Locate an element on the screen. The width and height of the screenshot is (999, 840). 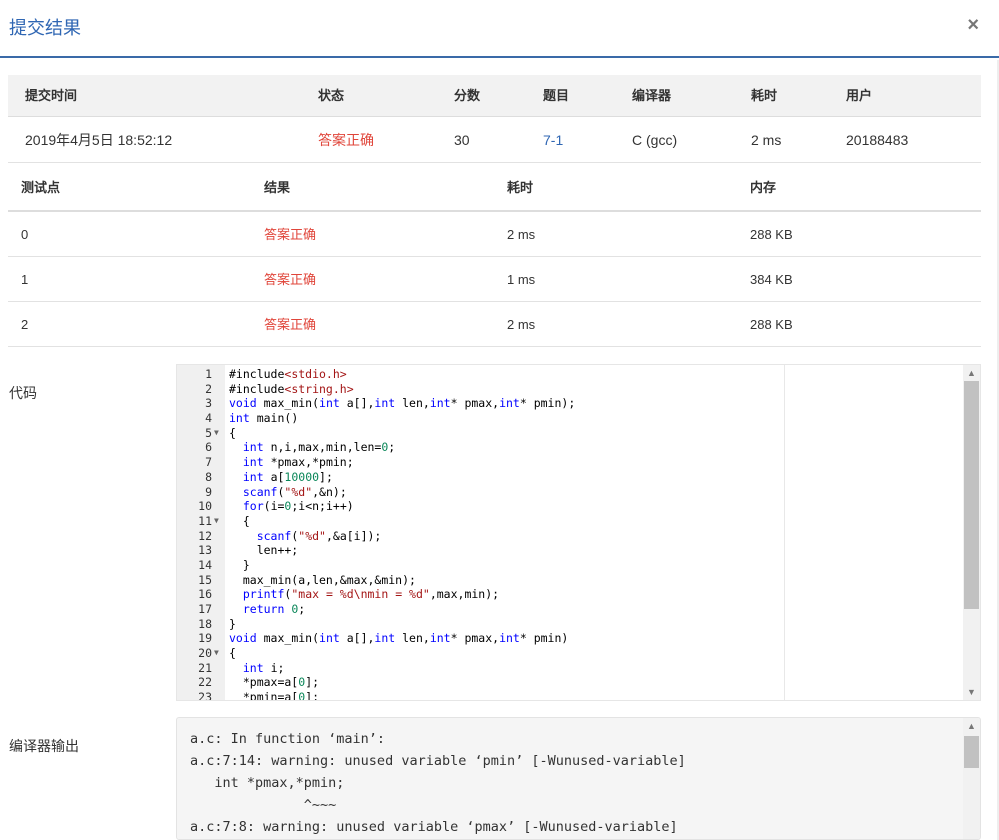
code-line: 15 max_min(a,len,&max,&min); is located at coordinates (578, 580).